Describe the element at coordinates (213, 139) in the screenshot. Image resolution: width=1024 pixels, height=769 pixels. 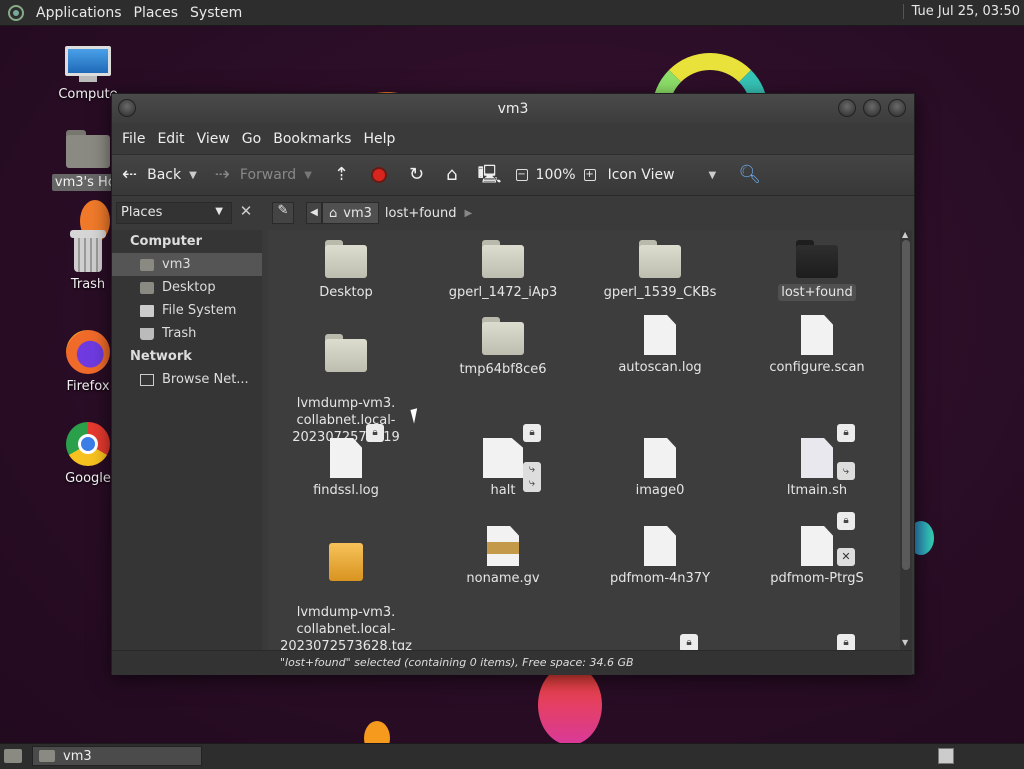
I see `menu-view: View` at that location.